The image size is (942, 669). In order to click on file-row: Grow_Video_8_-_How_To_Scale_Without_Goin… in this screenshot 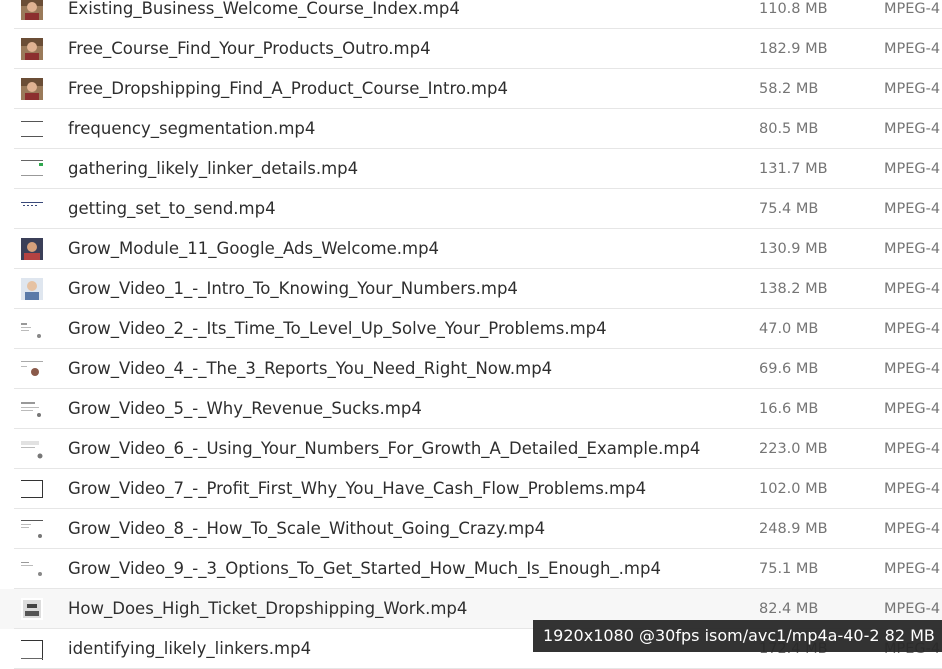, I will do `click(471, 529)`.